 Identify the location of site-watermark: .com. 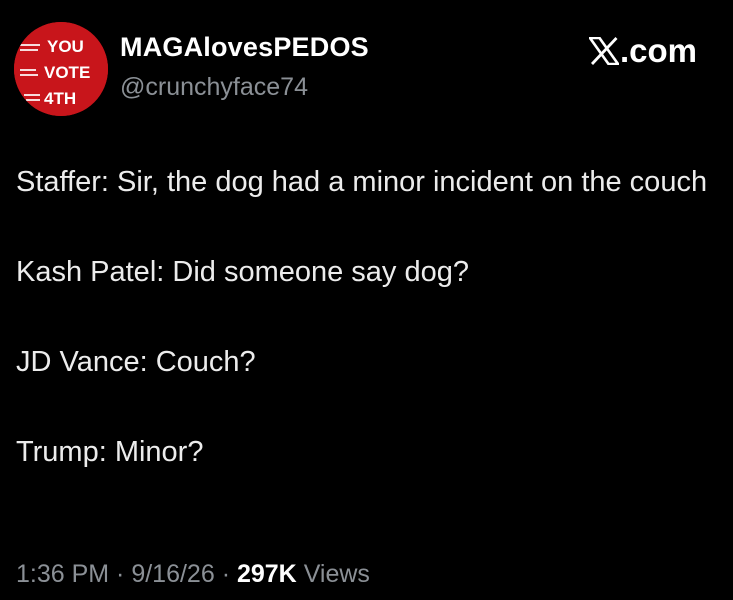
(642, 51).